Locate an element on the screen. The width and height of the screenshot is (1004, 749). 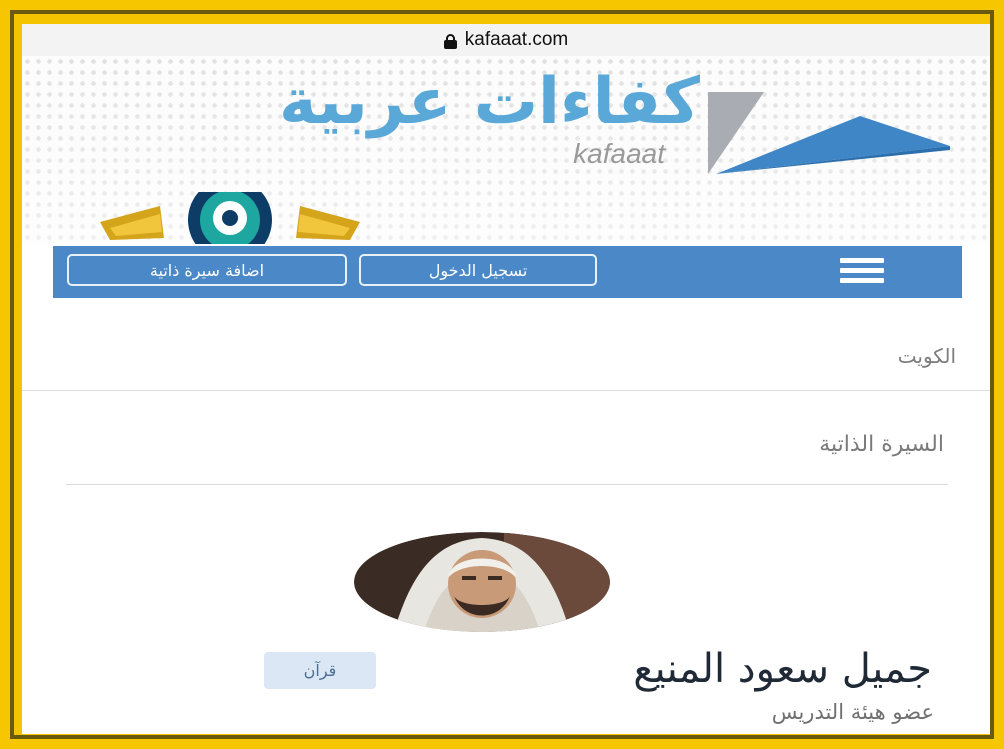
add-cv-button: اضافة سيرة ذاتية is located at coordinates (207, 270).